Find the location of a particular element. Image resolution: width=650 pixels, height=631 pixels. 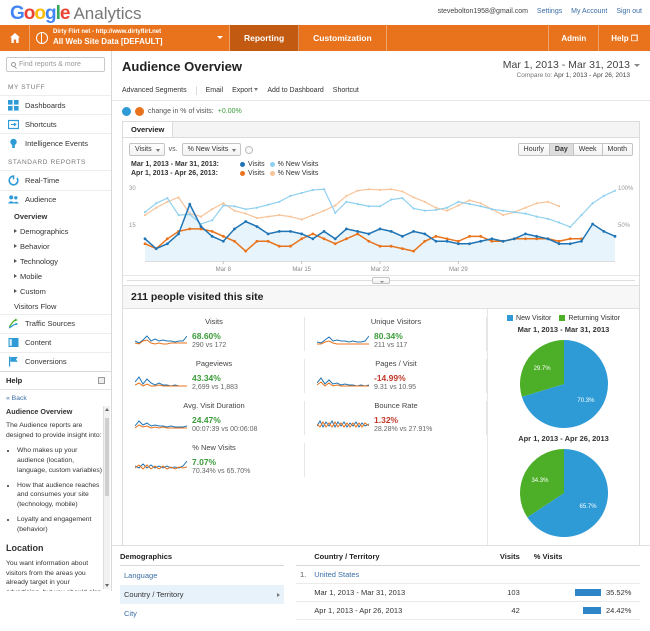

metric-compare: 70.34% vs 65.70% is located at coordinates (221, 471).